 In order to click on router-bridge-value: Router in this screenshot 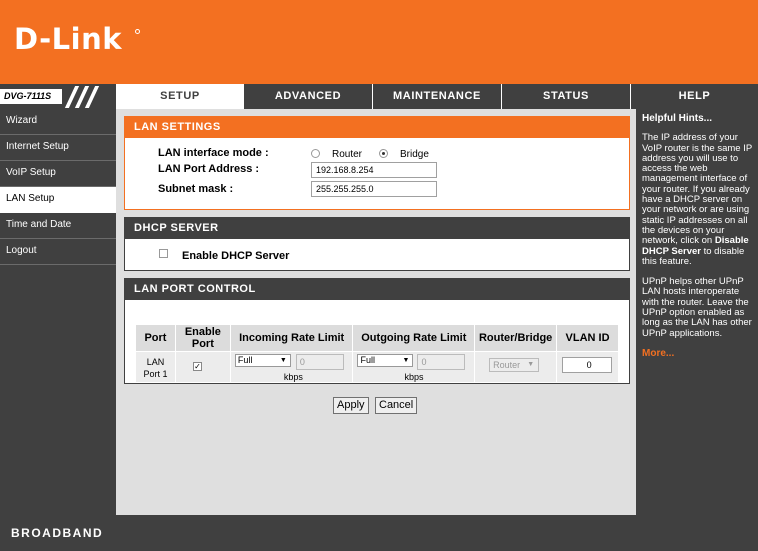, I will do `click(507, 365)`.